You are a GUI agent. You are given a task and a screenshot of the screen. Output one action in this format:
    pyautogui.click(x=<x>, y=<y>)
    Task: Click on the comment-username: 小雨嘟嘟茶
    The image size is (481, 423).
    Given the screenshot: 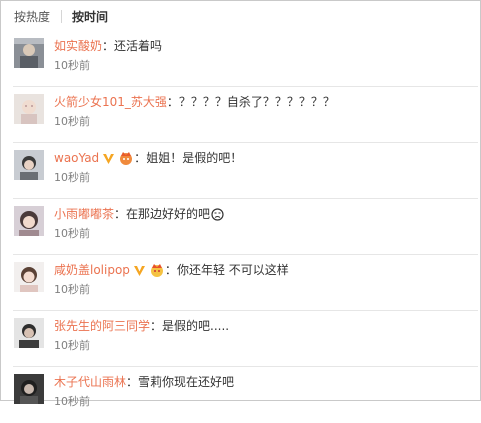 What is the action you would take?
    pyautogui.click(x=84, y=214)
    